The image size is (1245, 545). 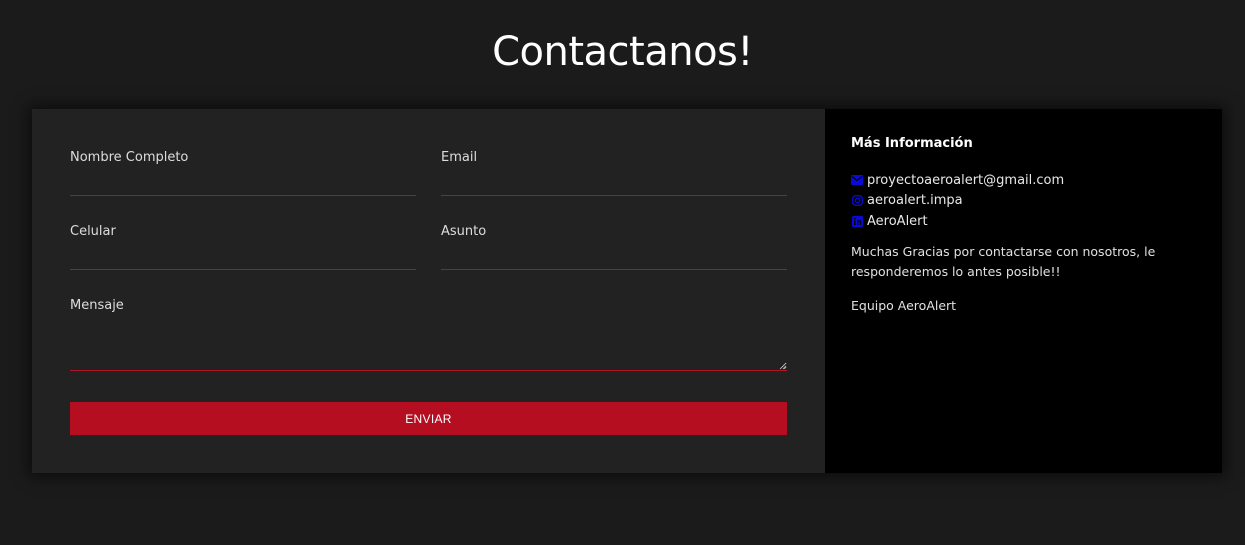 I want to click on nombre-input, so click(x=243, y=183).